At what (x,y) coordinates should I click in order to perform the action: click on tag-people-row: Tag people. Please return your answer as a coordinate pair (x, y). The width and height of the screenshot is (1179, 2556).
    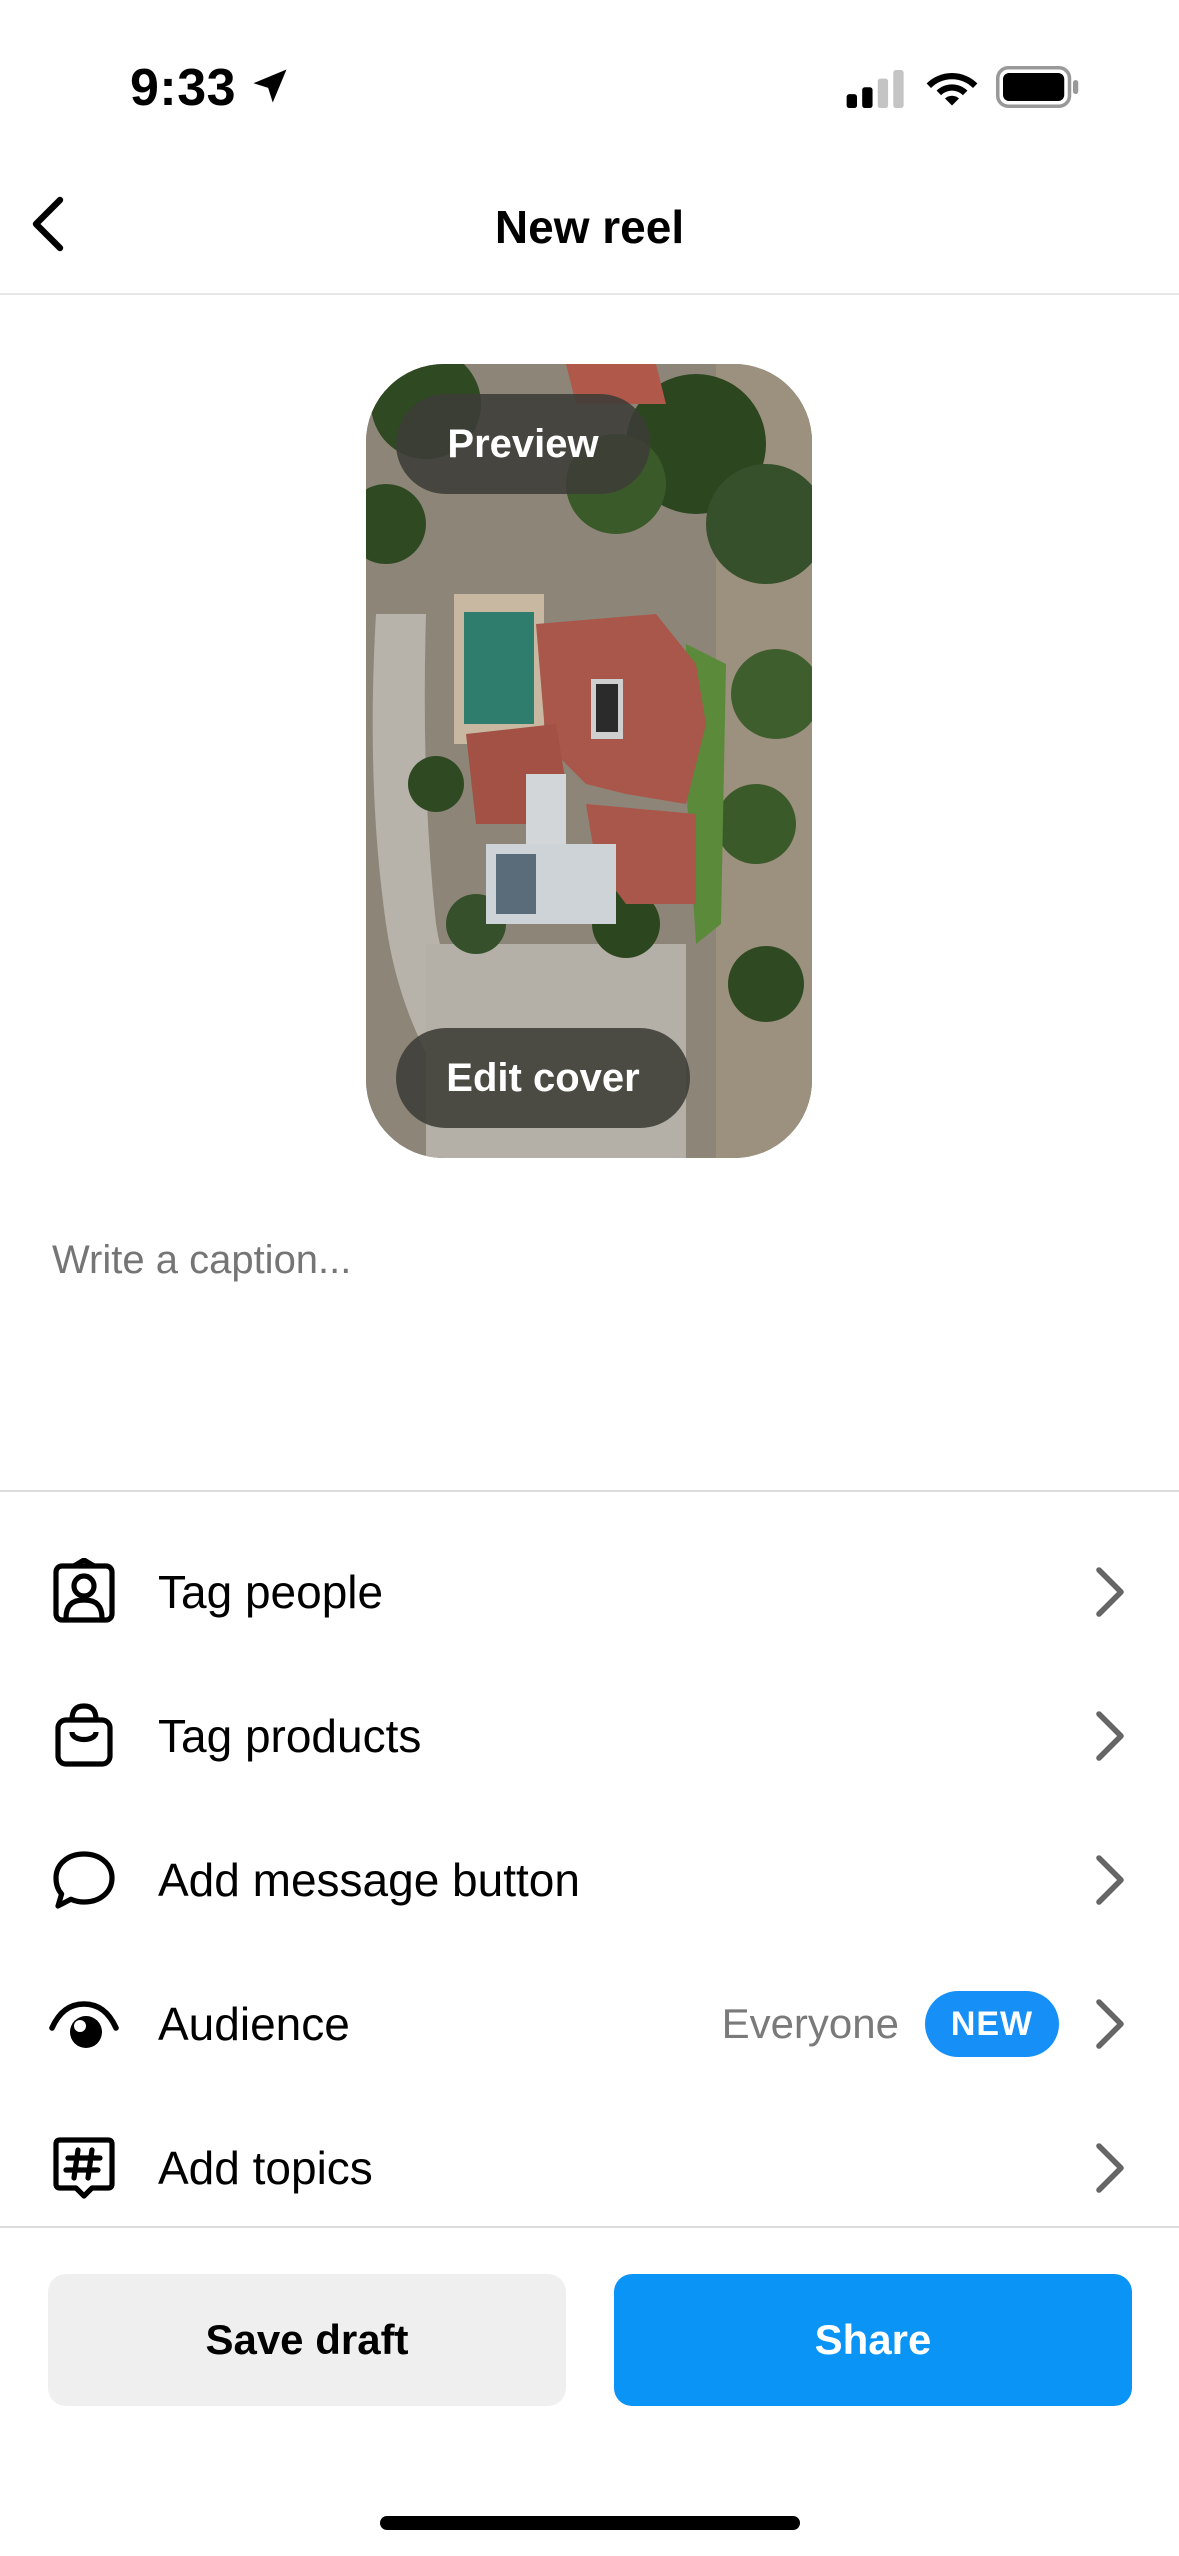
    Looking at the image, I should click on (589, 1592).